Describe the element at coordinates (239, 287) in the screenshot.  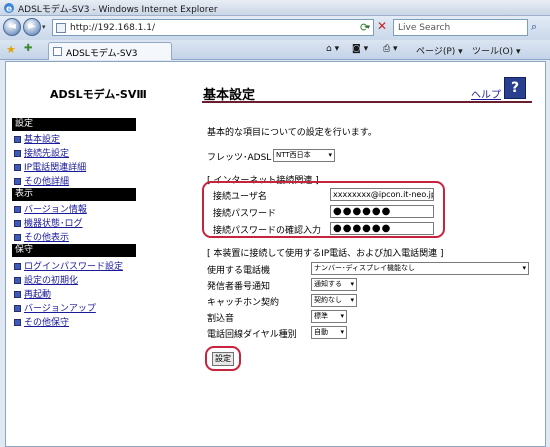
I see `caller-id-label: 発信者番号通知` at that location.